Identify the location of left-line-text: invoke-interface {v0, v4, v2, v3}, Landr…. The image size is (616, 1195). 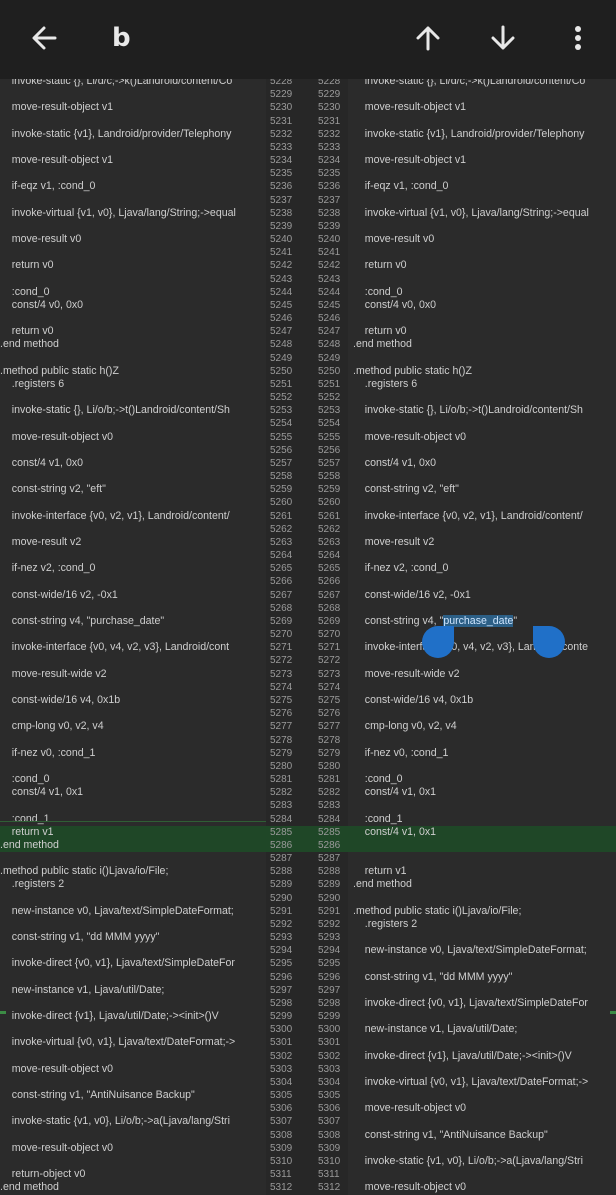
(132, 647).